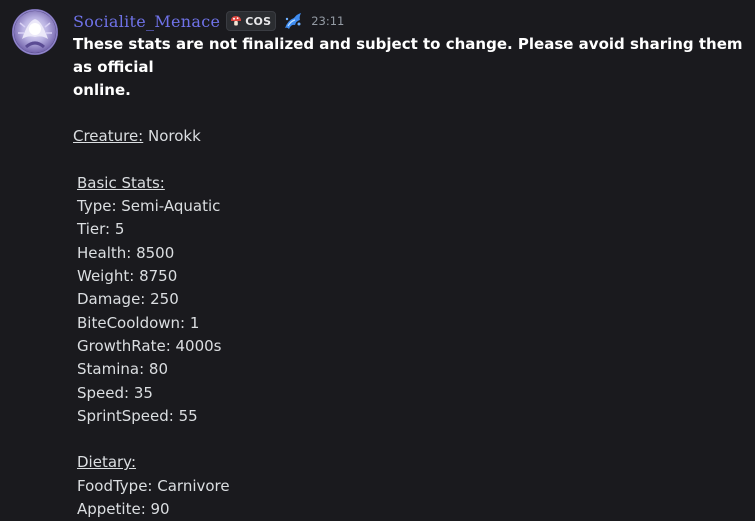  I want to click on message-timestamp: 23:11, so click(328, 21).